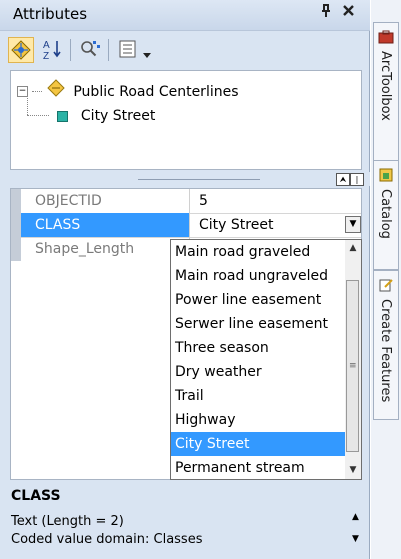 The image size is (401, 559). I want to click on splitter-buttons: ⮝ |, so click(350, 179).